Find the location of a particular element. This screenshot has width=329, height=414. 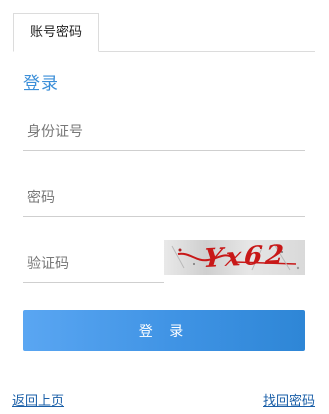

tab-account-password: 账号密码 is located at coordinates (56, 32).